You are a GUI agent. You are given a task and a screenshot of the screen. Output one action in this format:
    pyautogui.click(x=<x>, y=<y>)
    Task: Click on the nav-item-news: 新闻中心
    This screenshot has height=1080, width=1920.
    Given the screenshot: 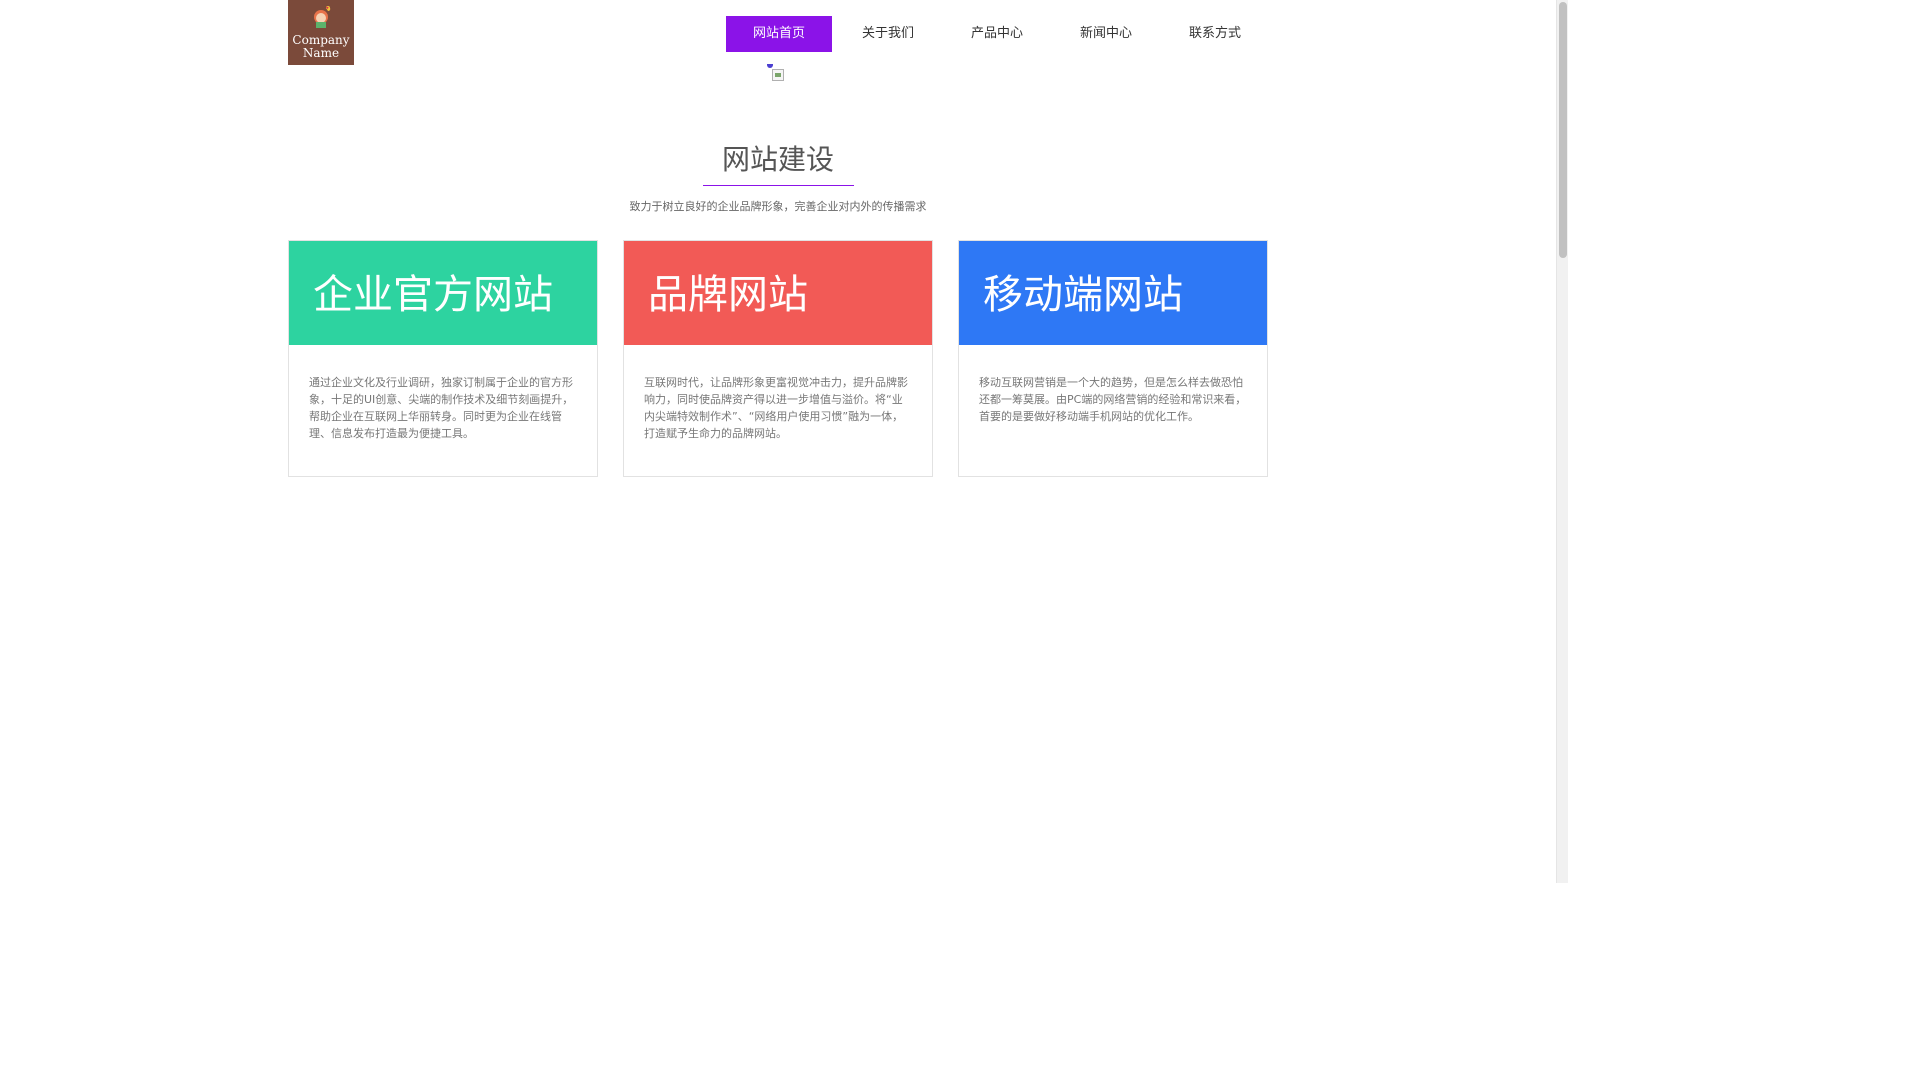 What is the action you would take?
    pyautogui.click(x=1106, y=34)
    